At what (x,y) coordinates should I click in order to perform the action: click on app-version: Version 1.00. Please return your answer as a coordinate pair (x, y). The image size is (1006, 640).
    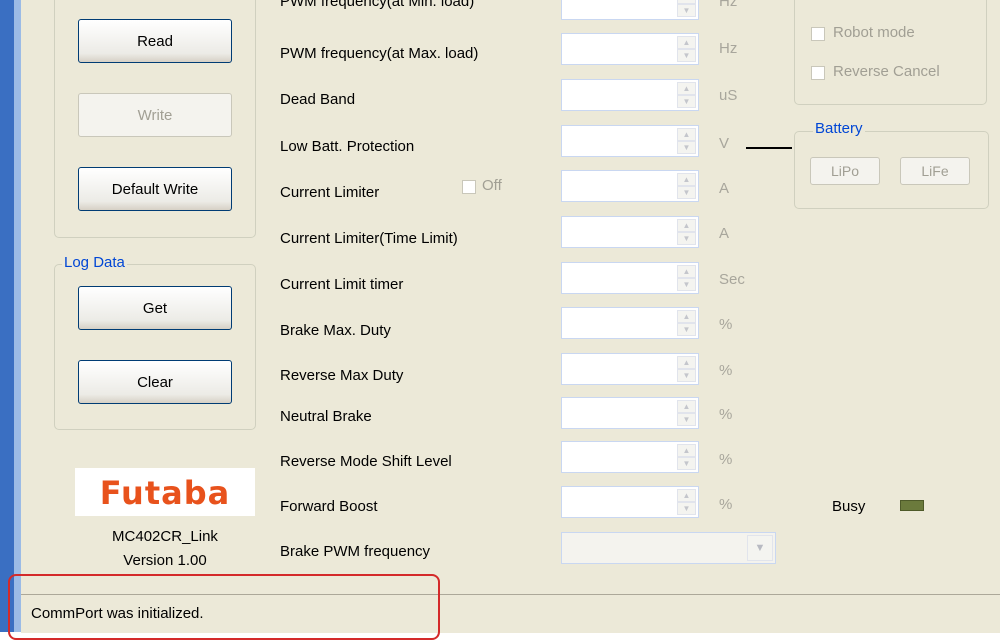
    Looking at the image, I should click on (165, 560).